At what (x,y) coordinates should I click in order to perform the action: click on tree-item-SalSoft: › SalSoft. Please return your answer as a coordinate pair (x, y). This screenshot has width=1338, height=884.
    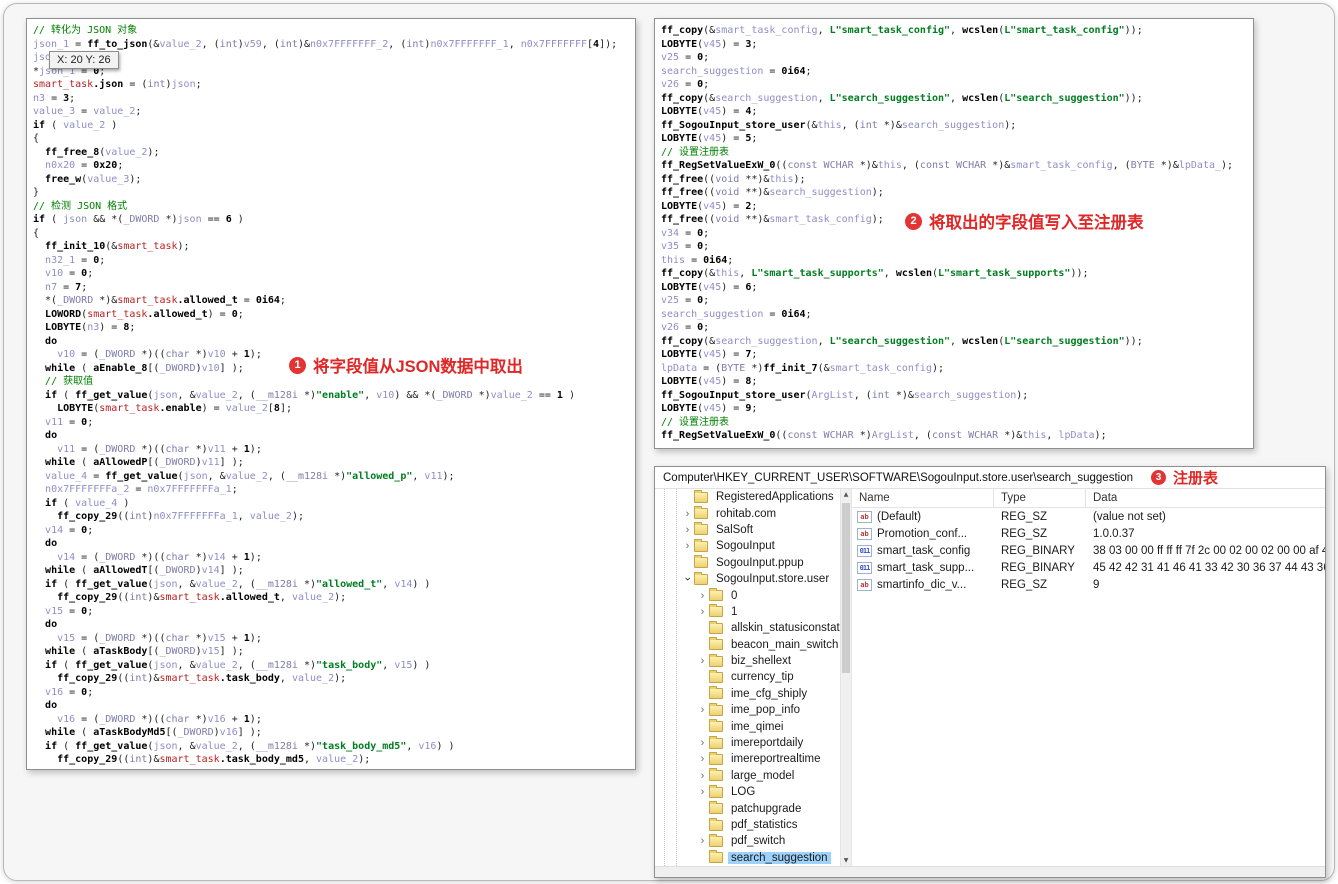
    Looking at the image, I should click on (747, 530).